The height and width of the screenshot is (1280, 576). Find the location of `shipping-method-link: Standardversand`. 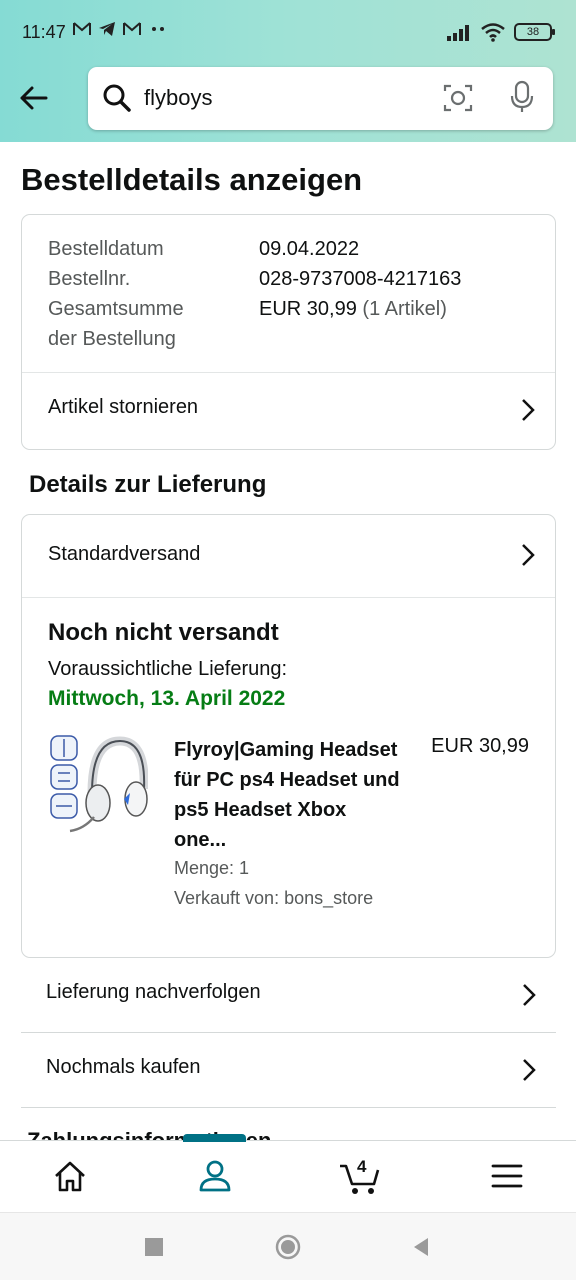

shipping-method-link: Standardversand is located at coordinates (288, 556).